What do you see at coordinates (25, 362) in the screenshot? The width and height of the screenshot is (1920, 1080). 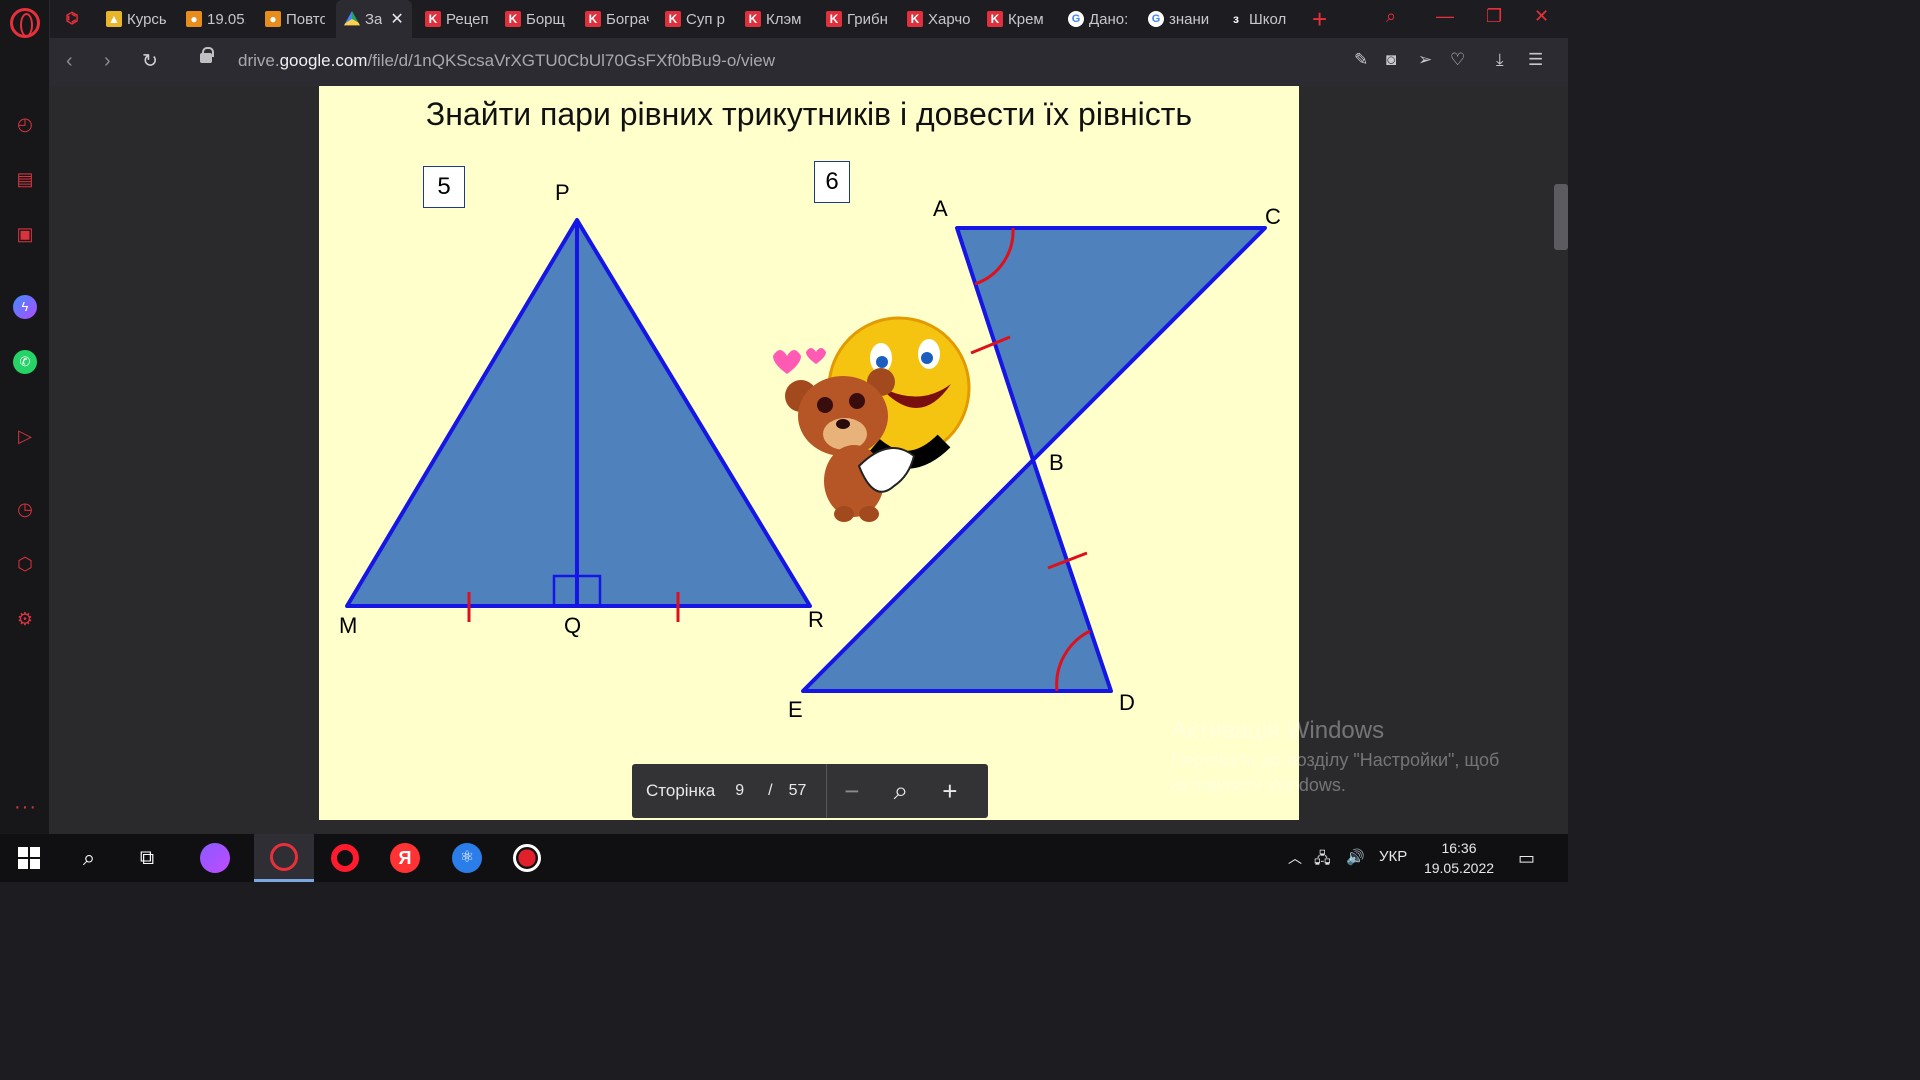 I see `whatsapp-icon: ✆` at bounding box center [25, 362].